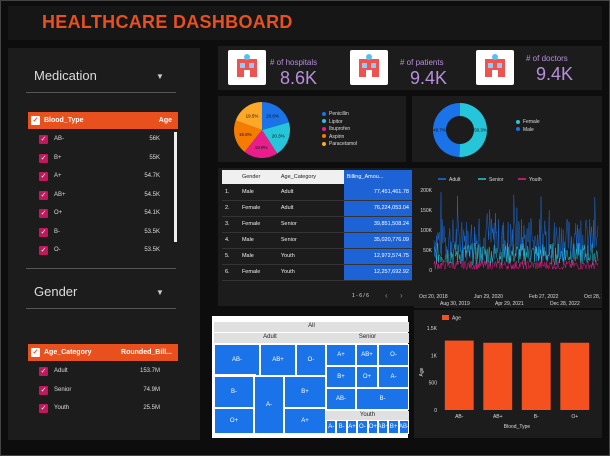 This screenshot has height=456, width=610. I want to click on filter-list-item: ✓ O+ 54.1K, so click(98, 214).